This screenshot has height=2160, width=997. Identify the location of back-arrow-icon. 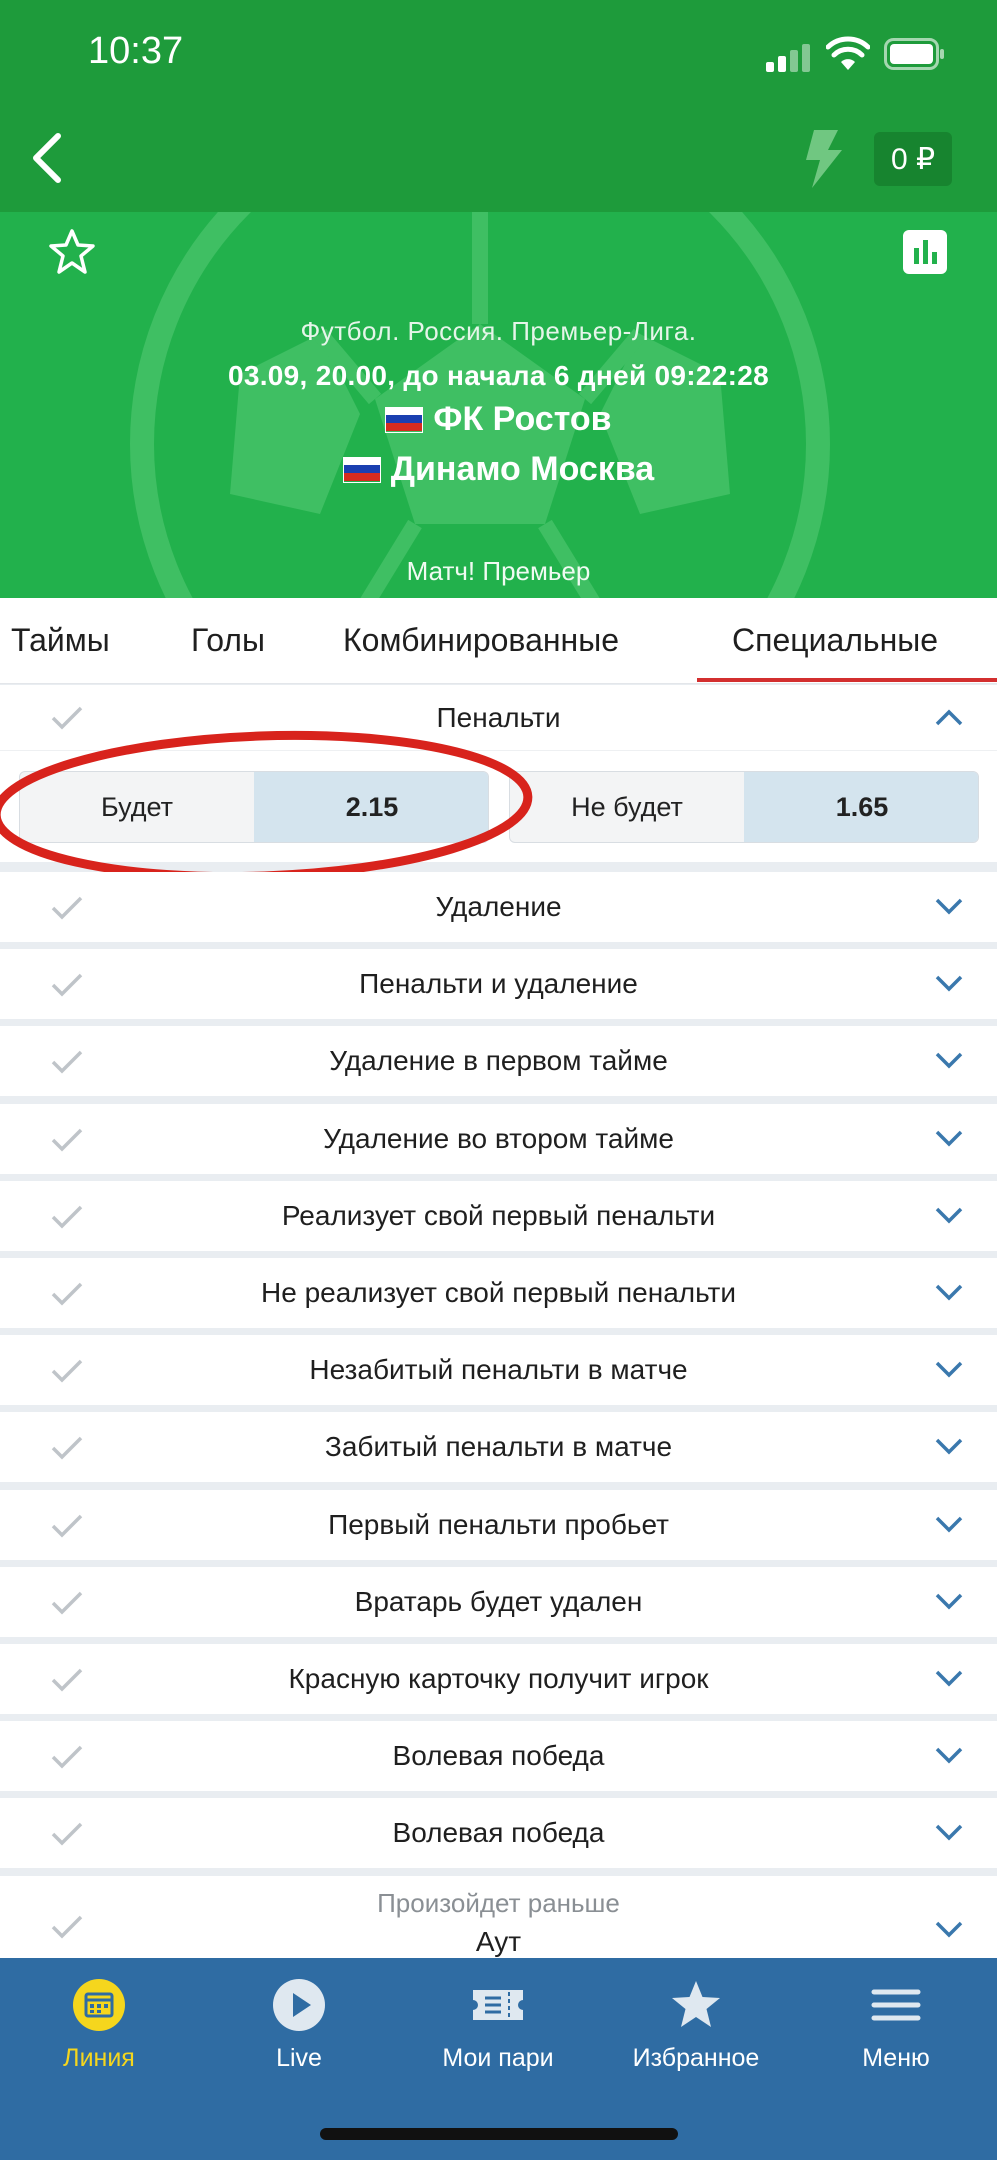
(48, 158).